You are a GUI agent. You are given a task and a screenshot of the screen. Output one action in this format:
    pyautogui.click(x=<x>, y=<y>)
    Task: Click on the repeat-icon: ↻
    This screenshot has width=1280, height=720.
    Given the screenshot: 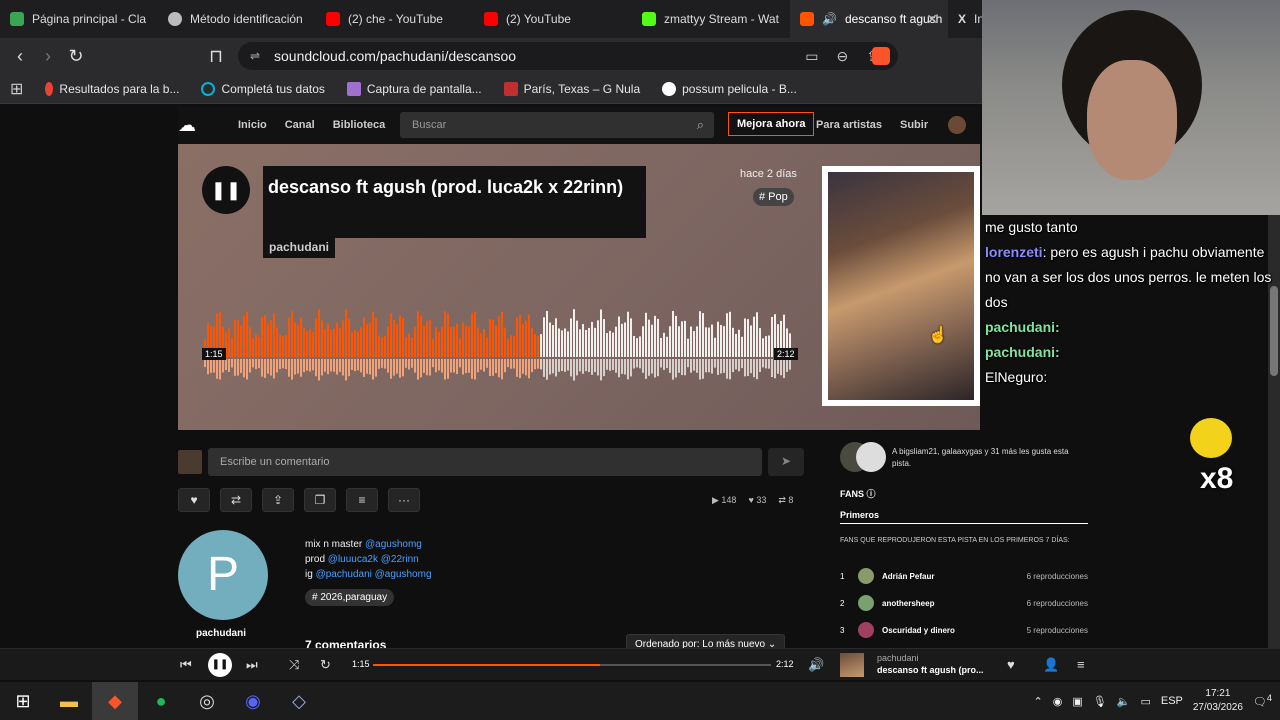 What is the action you would take?
    pyautogui.click(x=325, y=665)
    